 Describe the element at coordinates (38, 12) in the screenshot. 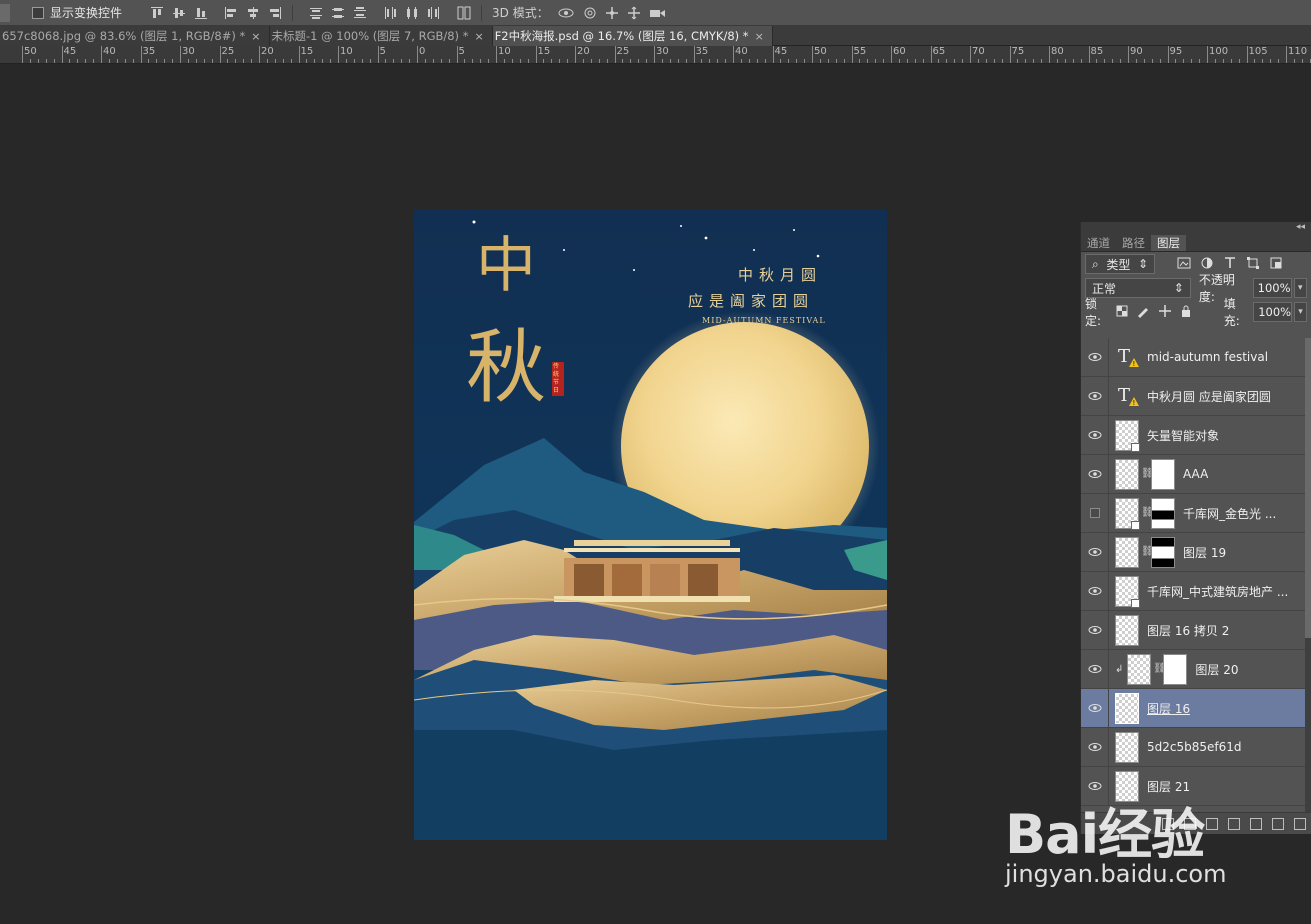

I see `show-transform-controls-checkbox` at that location.